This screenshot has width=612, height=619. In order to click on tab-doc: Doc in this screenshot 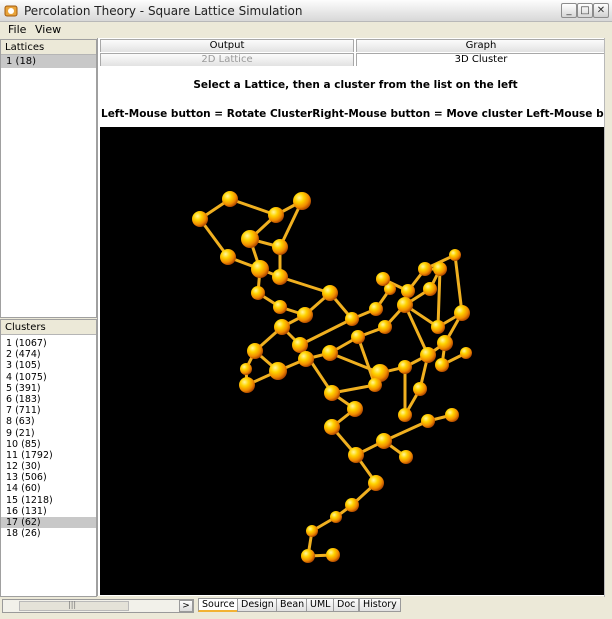, I will do `click(346, 605)`.